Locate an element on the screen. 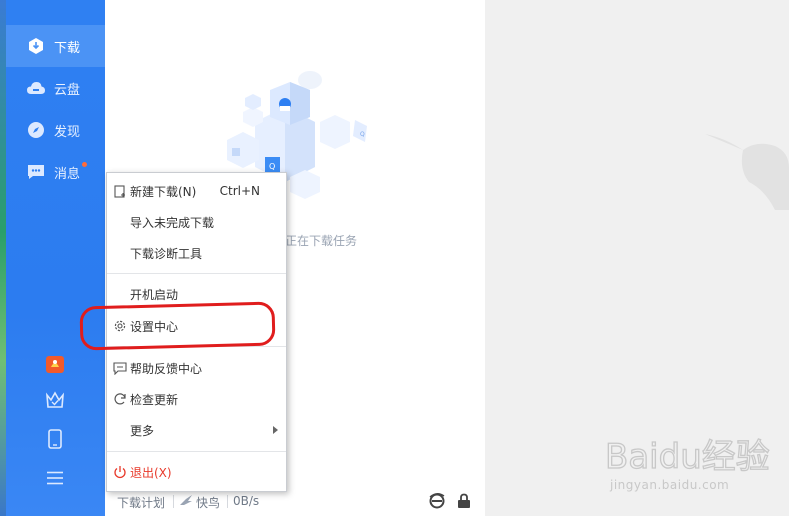 This screenshot has height=516, width=789. crown-icon is located at coordinates (55, 400).